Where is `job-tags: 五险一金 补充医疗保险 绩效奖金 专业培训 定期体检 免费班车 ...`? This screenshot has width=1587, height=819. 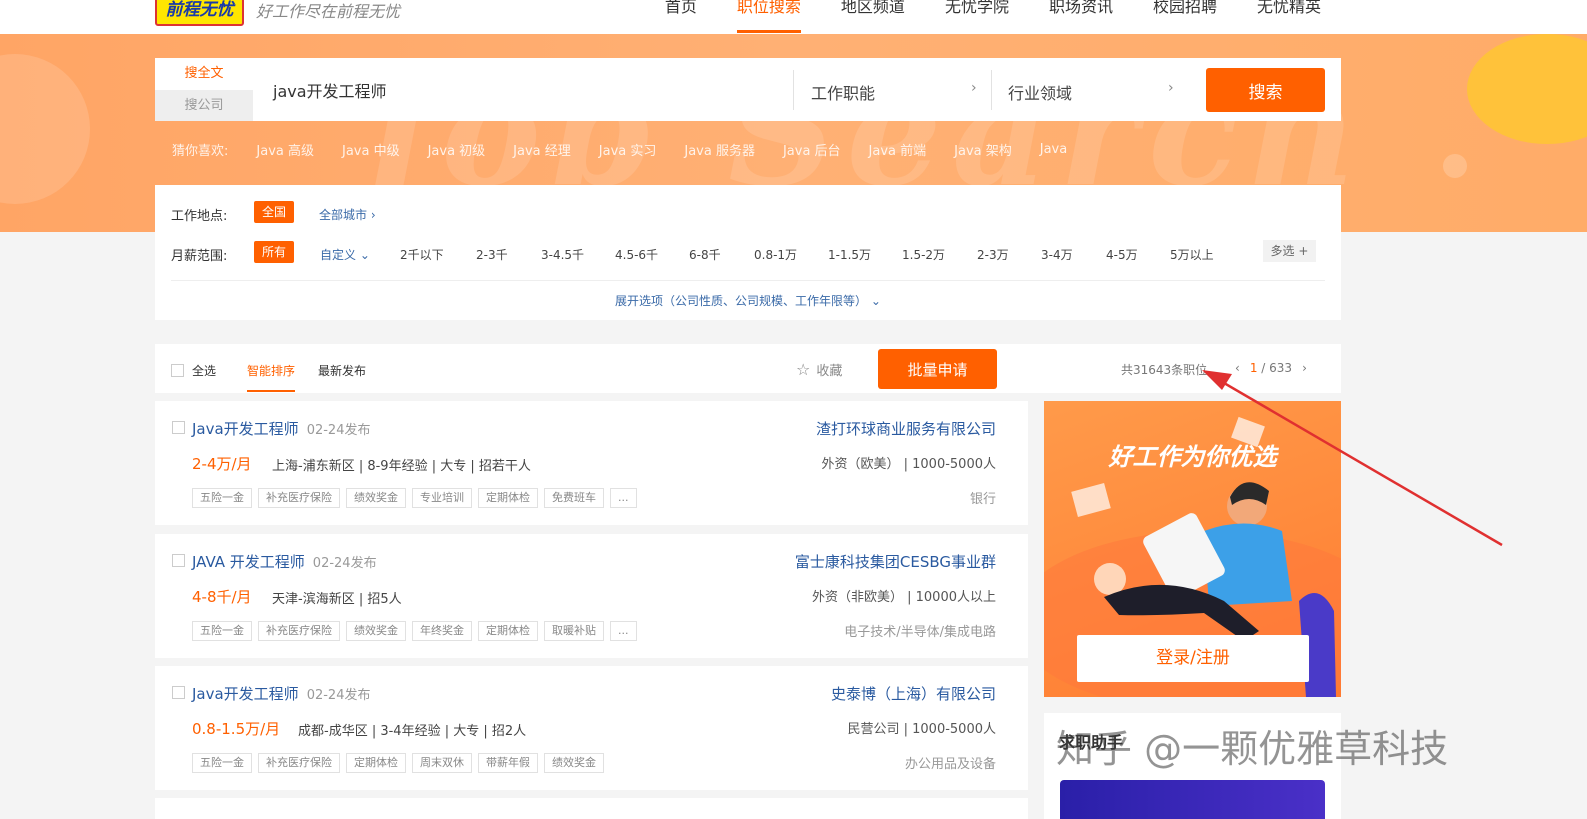 job-tags: 五险一金 补充医疗保险 绩效奖金 专业培训 定期体检 免费班车 ... is located at coordinates (414, 498).